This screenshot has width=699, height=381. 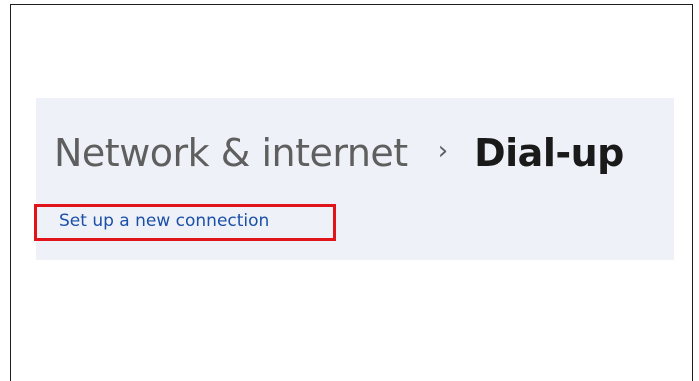 What do you see at coordinates (443, 151) in the screenshot?
I see `chevron-right-icon: ›` at bounding box center [443, 151].